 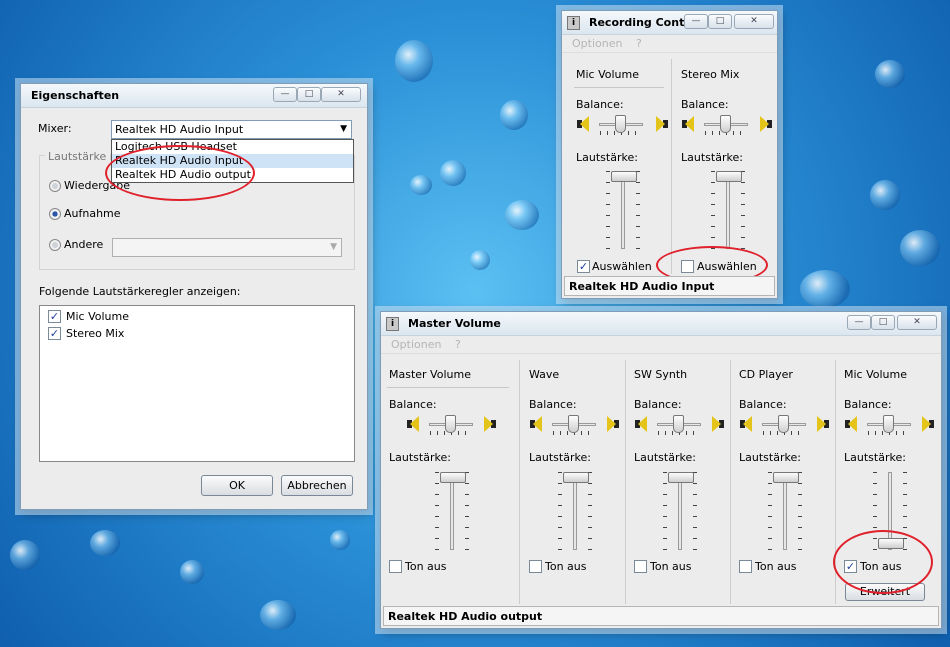 What do you see at coordinates (885, 592) in the screenshot?
I see `advanced-button: Erweitert` at bounding box center [885, 592].